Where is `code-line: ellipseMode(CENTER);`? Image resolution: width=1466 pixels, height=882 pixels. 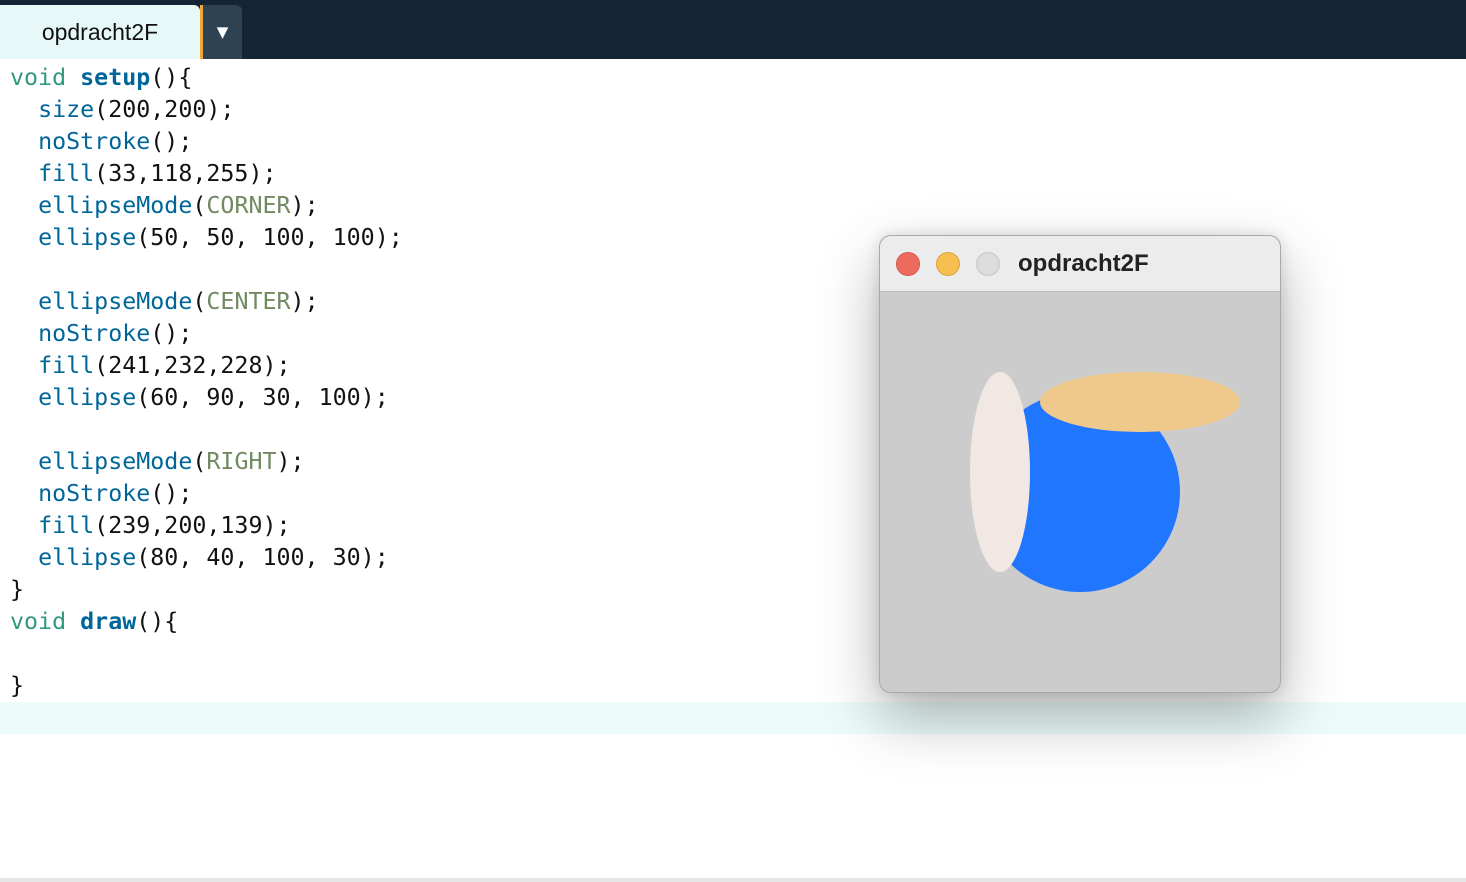 code-line: ellipseMode(CENTER); is located at coordinates (206, 302).